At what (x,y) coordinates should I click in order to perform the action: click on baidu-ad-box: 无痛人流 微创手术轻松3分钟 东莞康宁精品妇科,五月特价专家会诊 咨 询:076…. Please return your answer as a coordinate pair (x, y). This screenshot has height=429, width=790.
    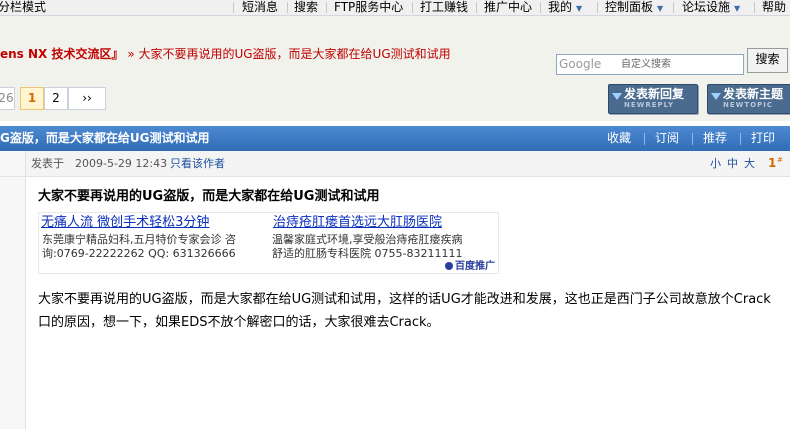
    Looking at the image, I should click on (268, 243).